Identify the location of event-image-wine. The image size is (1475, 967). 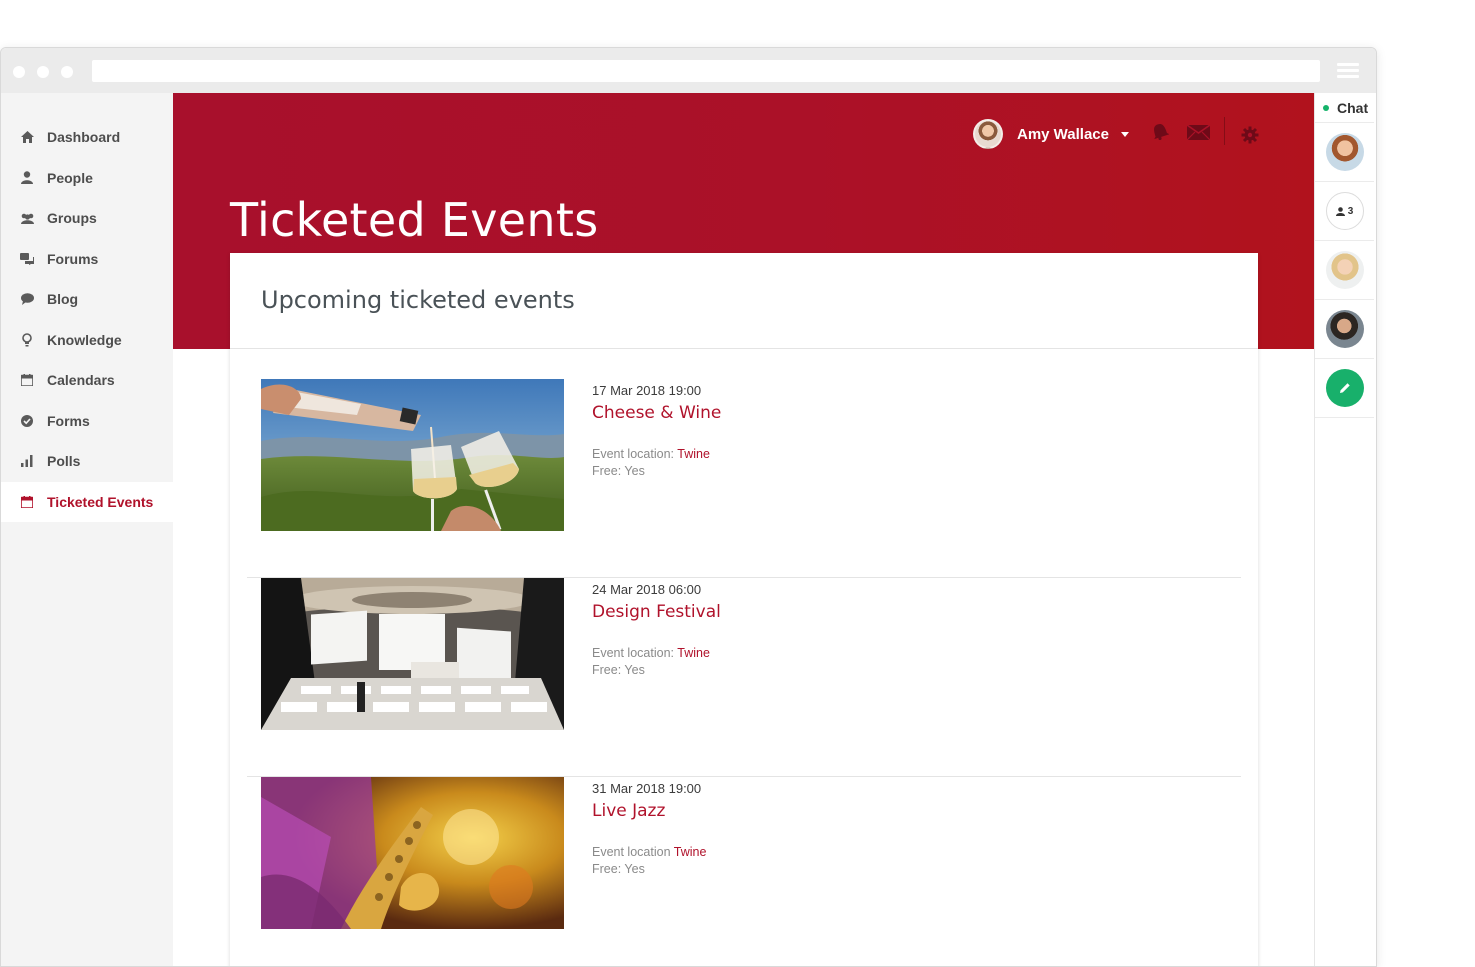
(412, 455).